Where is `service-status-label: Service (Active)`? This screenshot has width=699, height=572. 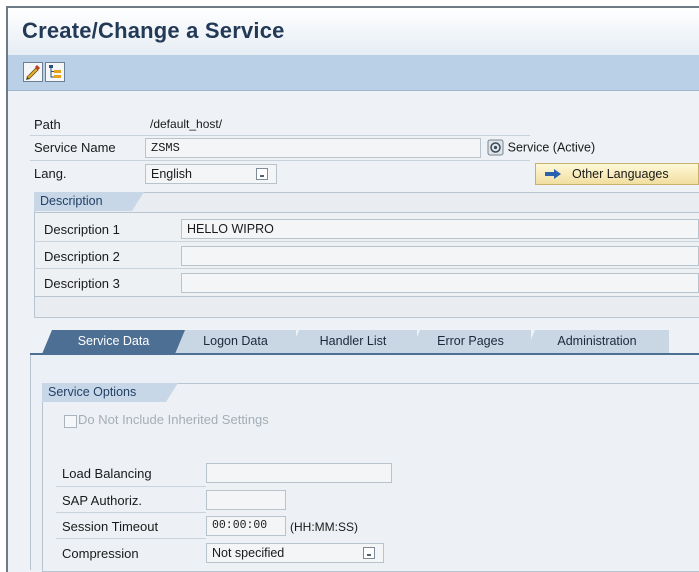 service-status-label: Service (Active) is located at coordinates (551, 147).